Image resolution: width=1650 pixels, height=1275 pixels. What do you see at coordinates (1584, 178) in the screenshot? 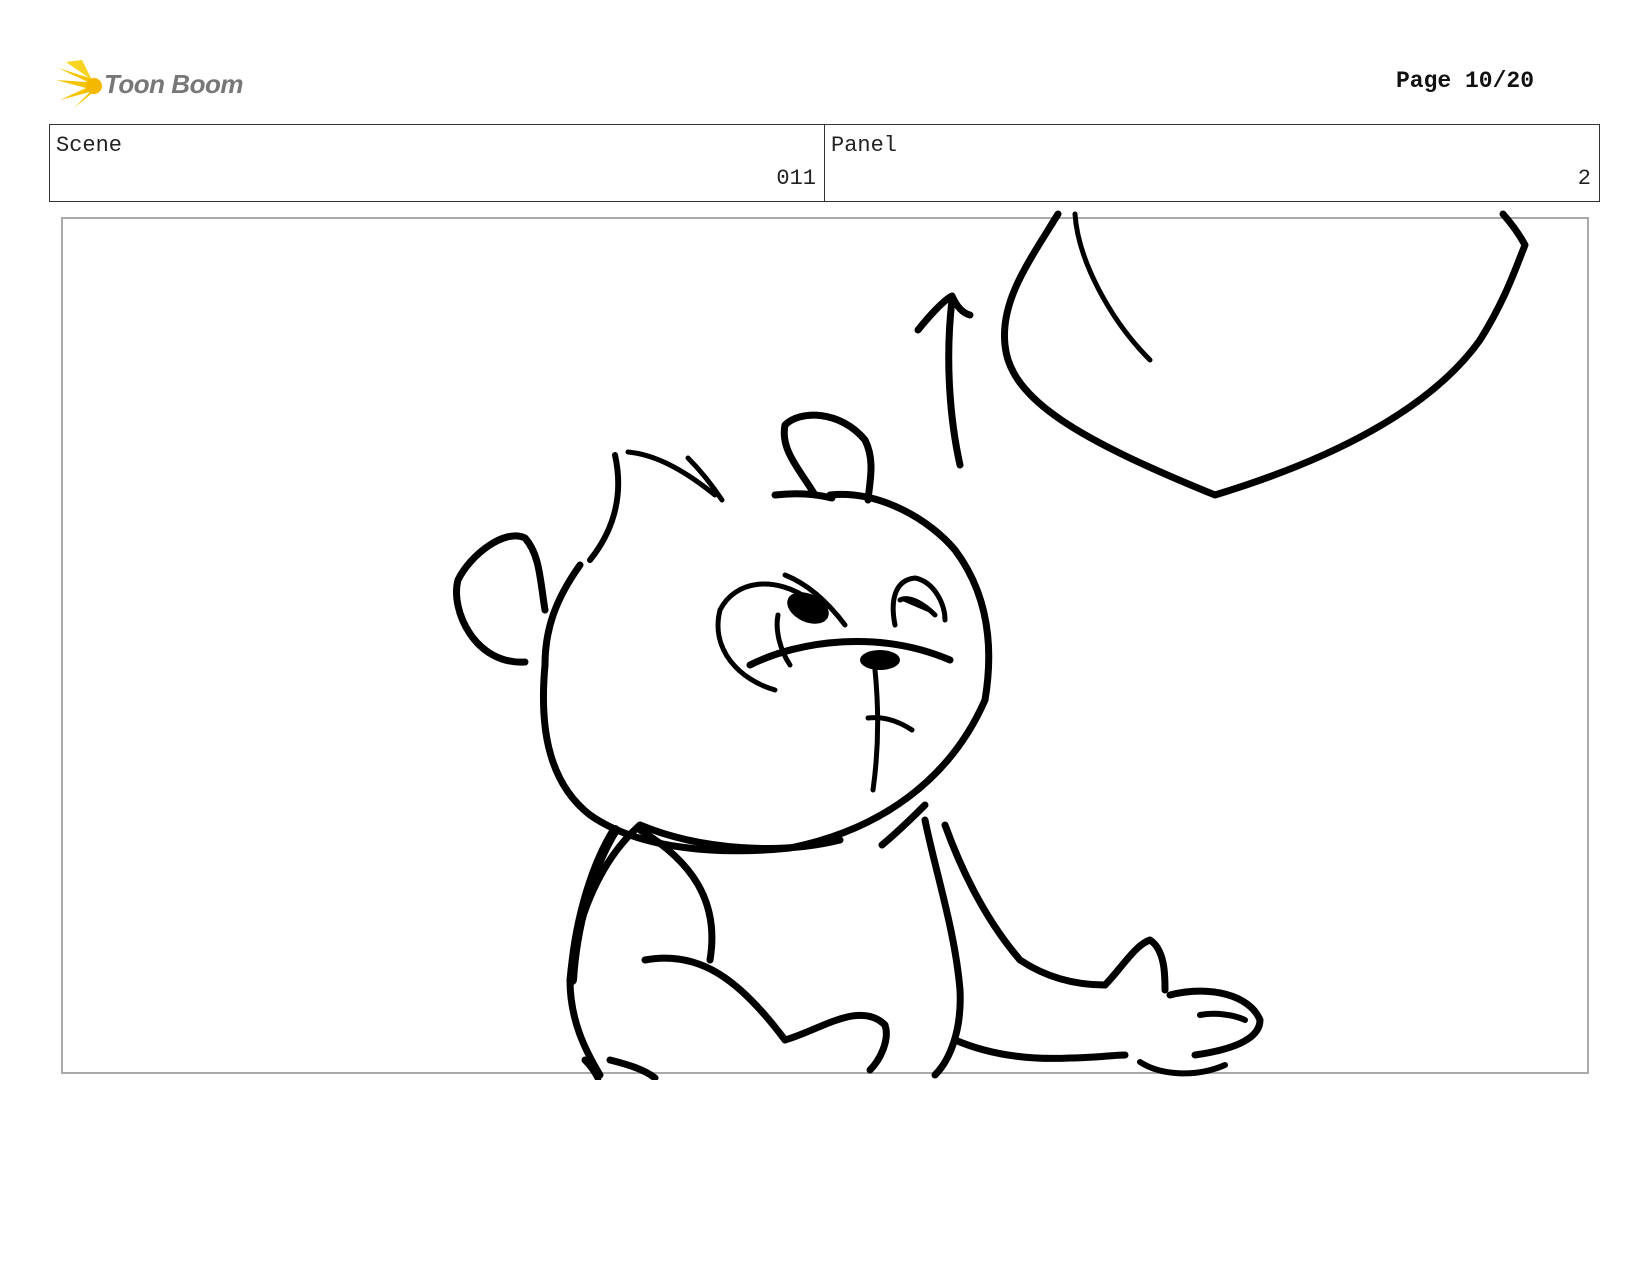
I see `panel-value: 2` at bounding box center [1584, 178].